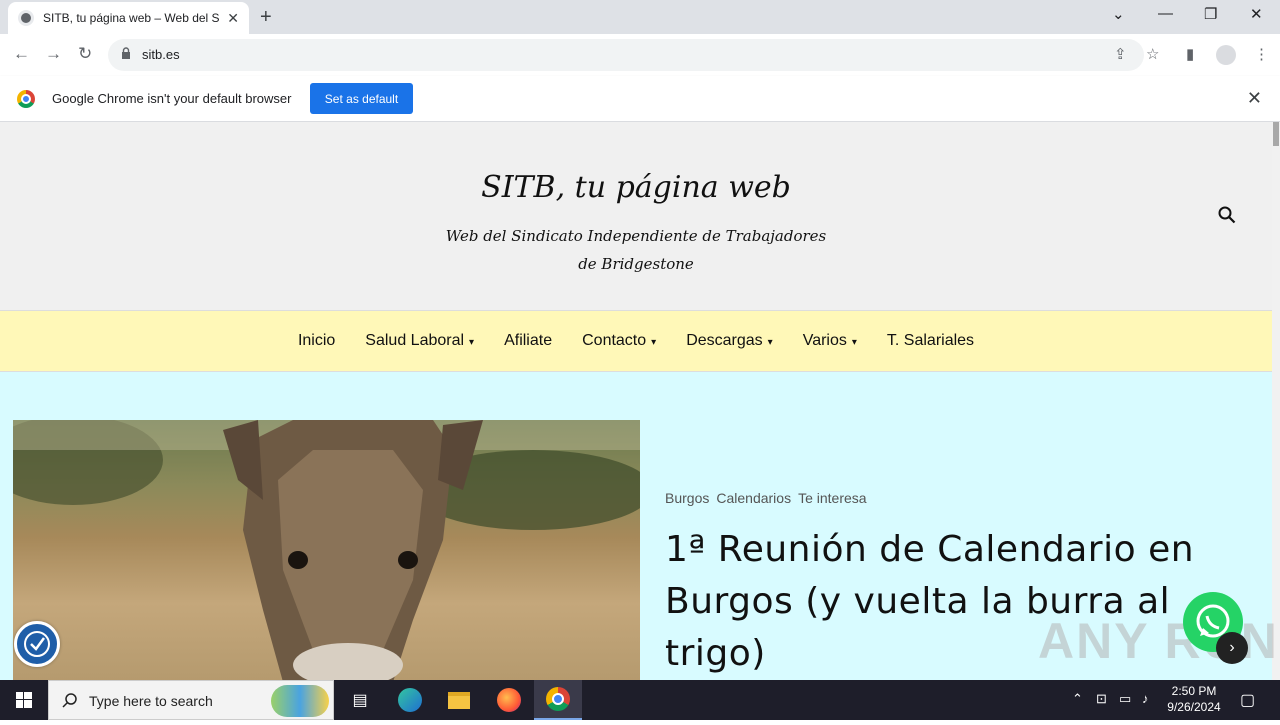 Image resolution: width=1280 pixels, height=725 pixels. What do you see at coordinates (85, 54) in the screenshot?
I see `reload-icon: ↻` at bounding box center [85, 54].